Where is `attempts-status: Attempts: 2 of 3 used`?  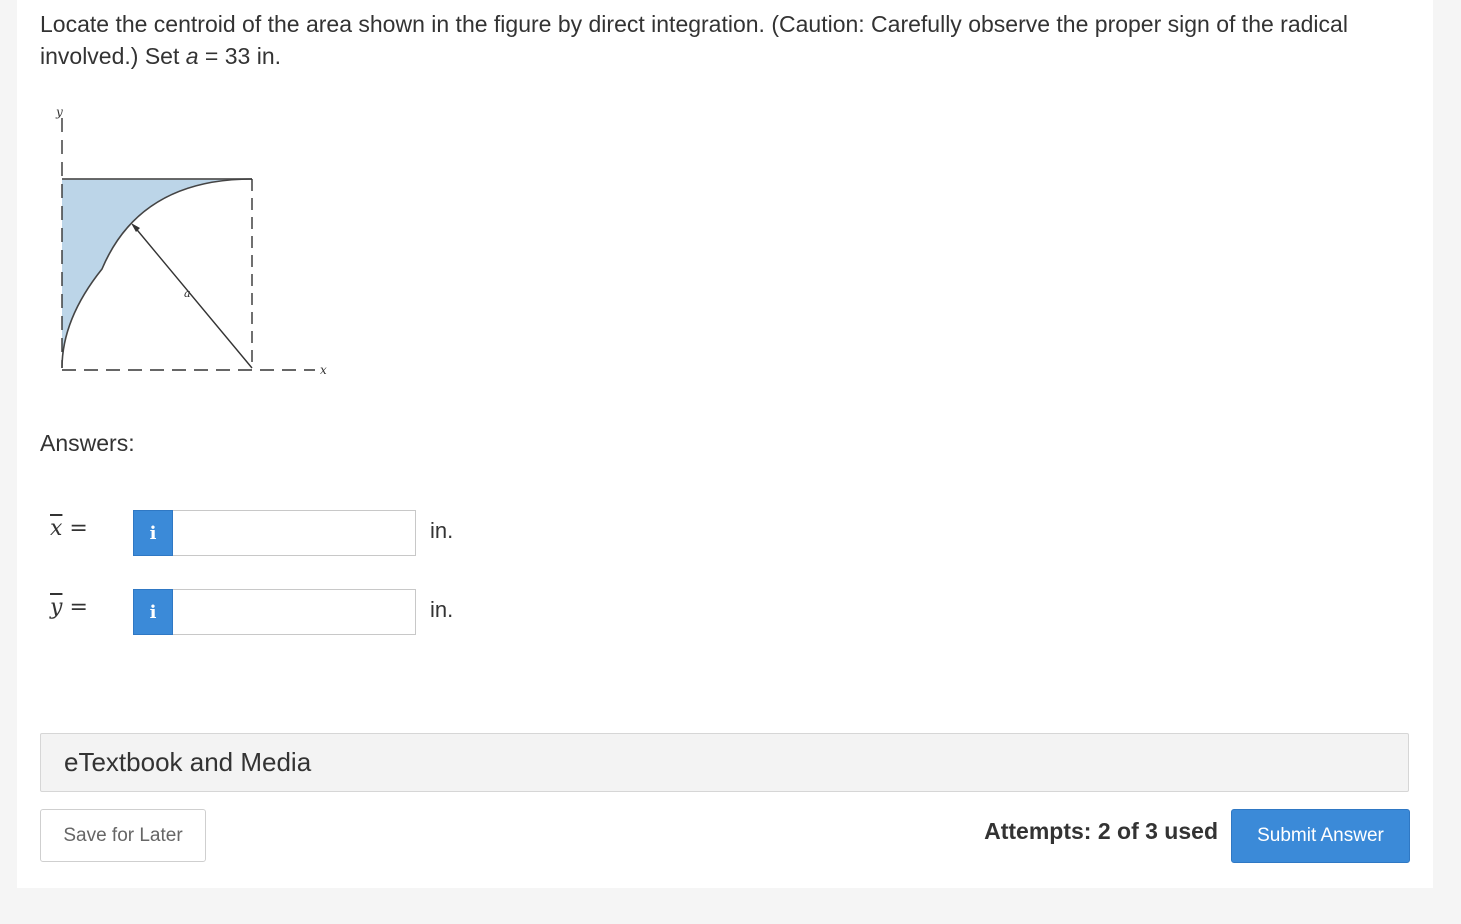
attempts-status: Attempts: 2 of 3 used is located at coordinates (1101, 831).